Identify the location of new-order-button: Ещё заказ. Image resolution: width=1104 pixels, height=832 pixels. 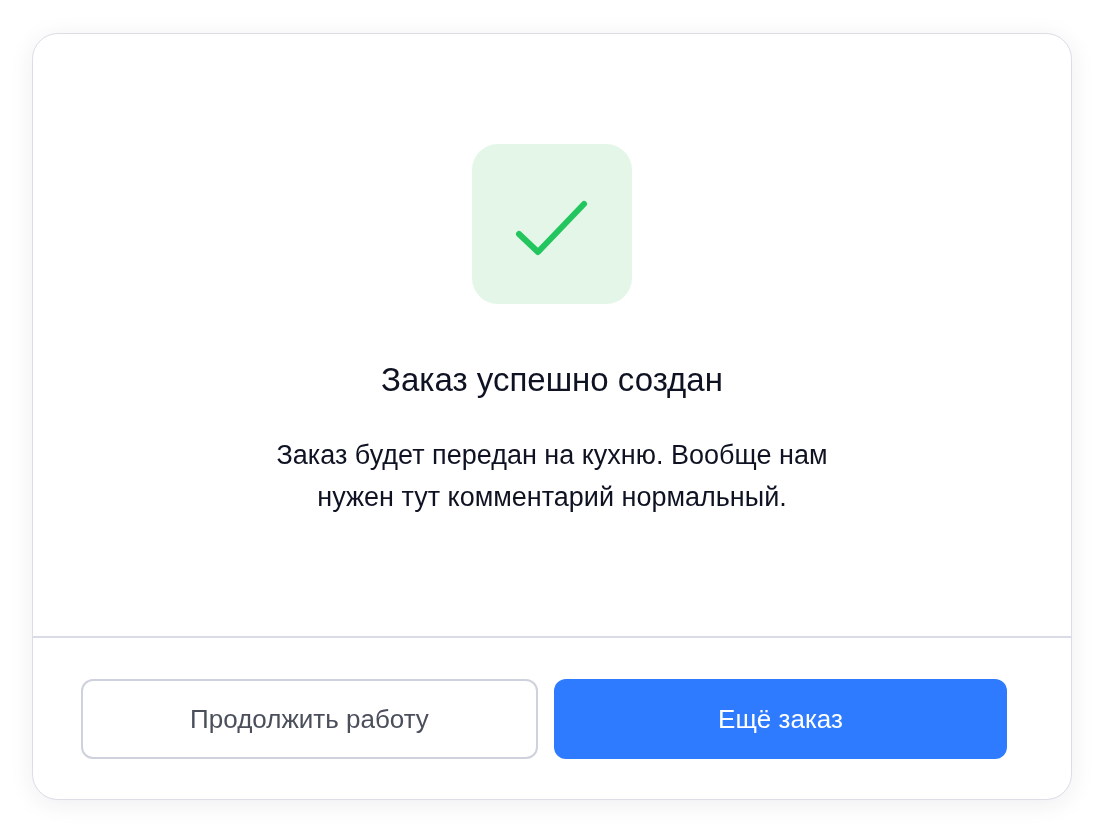
(780, 719).